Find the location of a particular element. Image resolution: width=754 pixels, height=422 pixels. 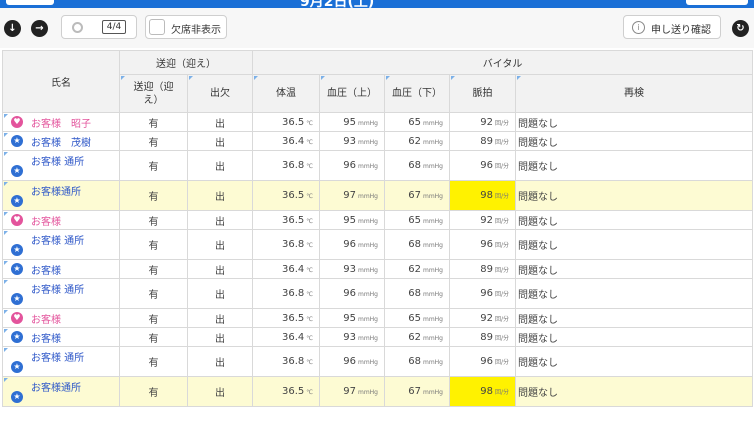

table-row: ♥ お客様 昭子有出 36.5 ℃ 95 mmHg 65 mmHg 92 回/分 問題なし is located at coordinates (378, 122).